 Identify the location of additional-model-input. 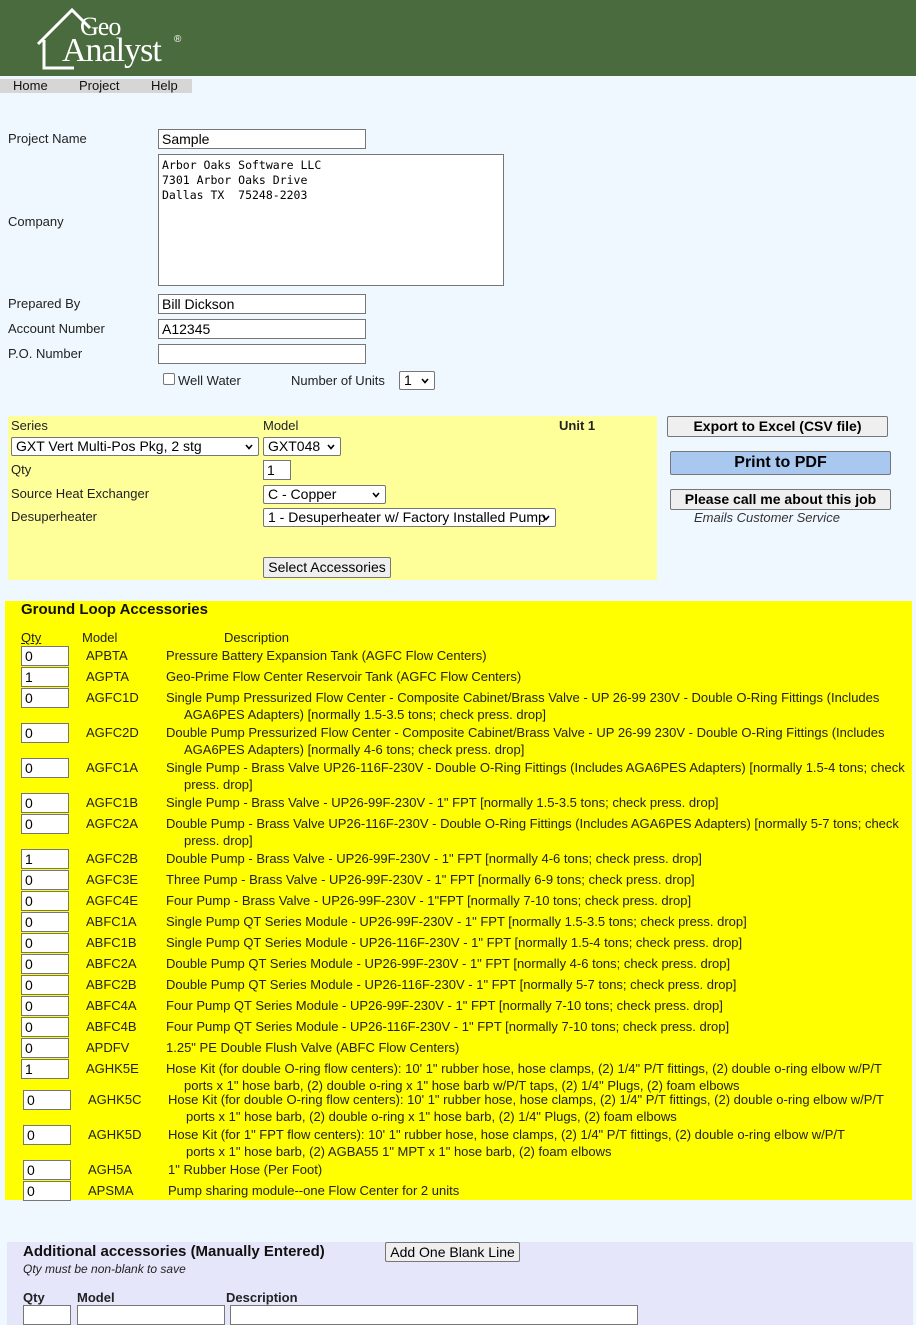
(151, 1315).